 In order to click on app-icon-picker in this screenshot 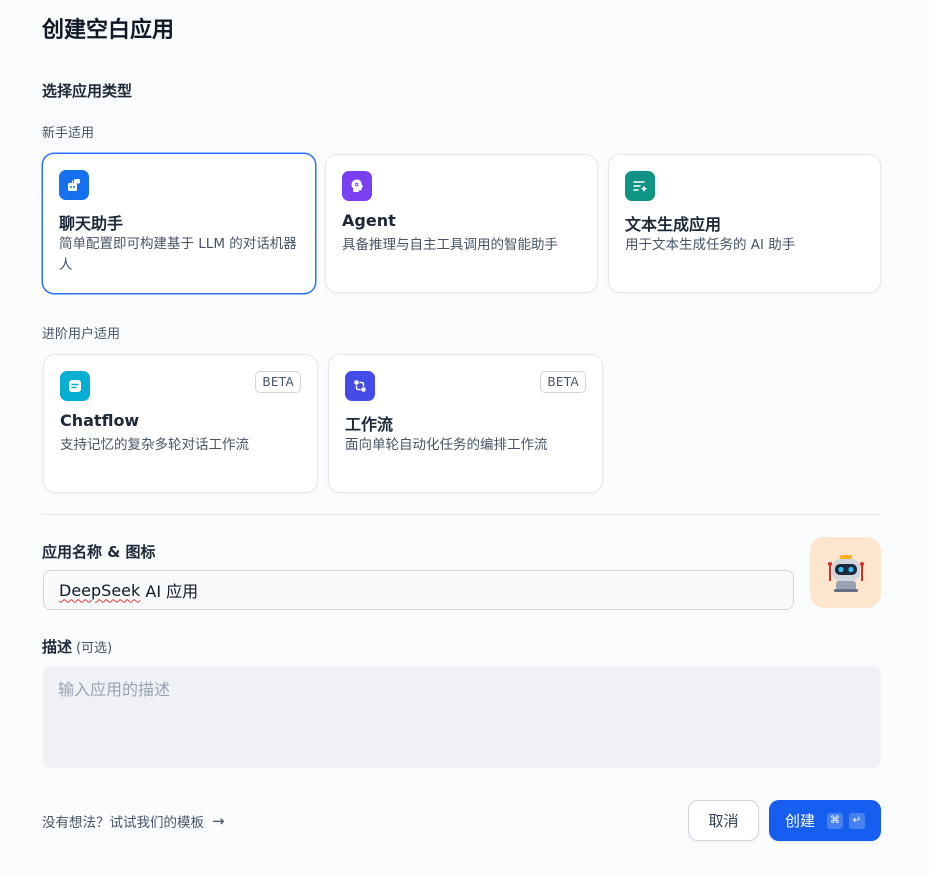, I will do `click(845, 572)`.